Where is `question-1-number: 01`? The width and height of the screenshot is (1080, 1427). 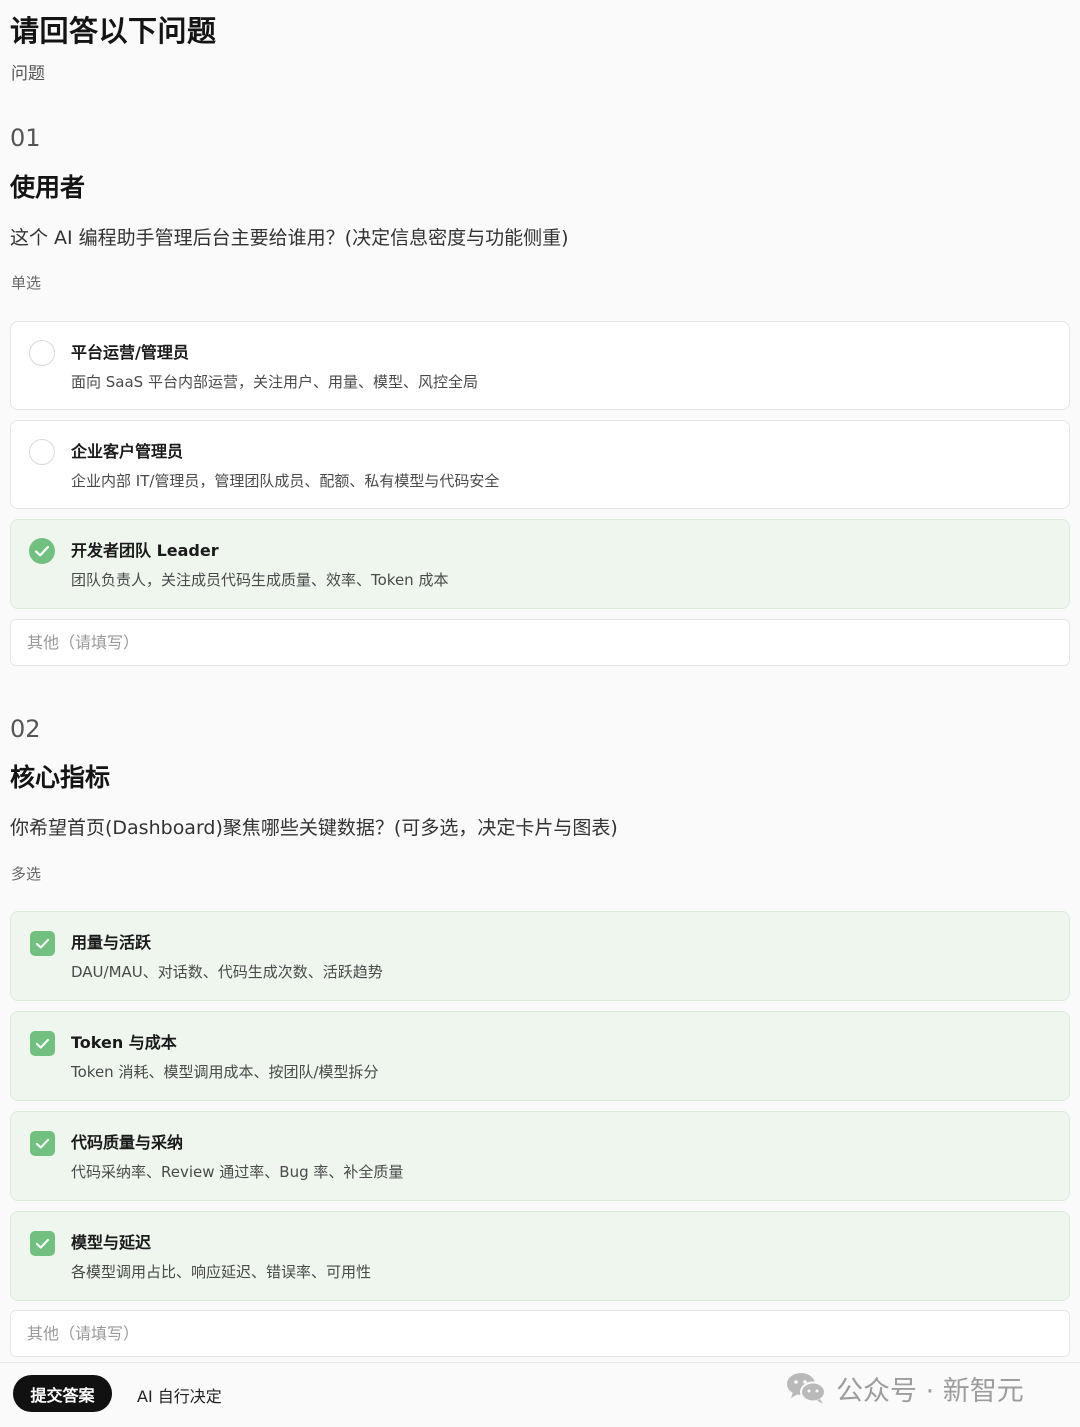
question-1-number: 01 is located at coordinates (25, 138).